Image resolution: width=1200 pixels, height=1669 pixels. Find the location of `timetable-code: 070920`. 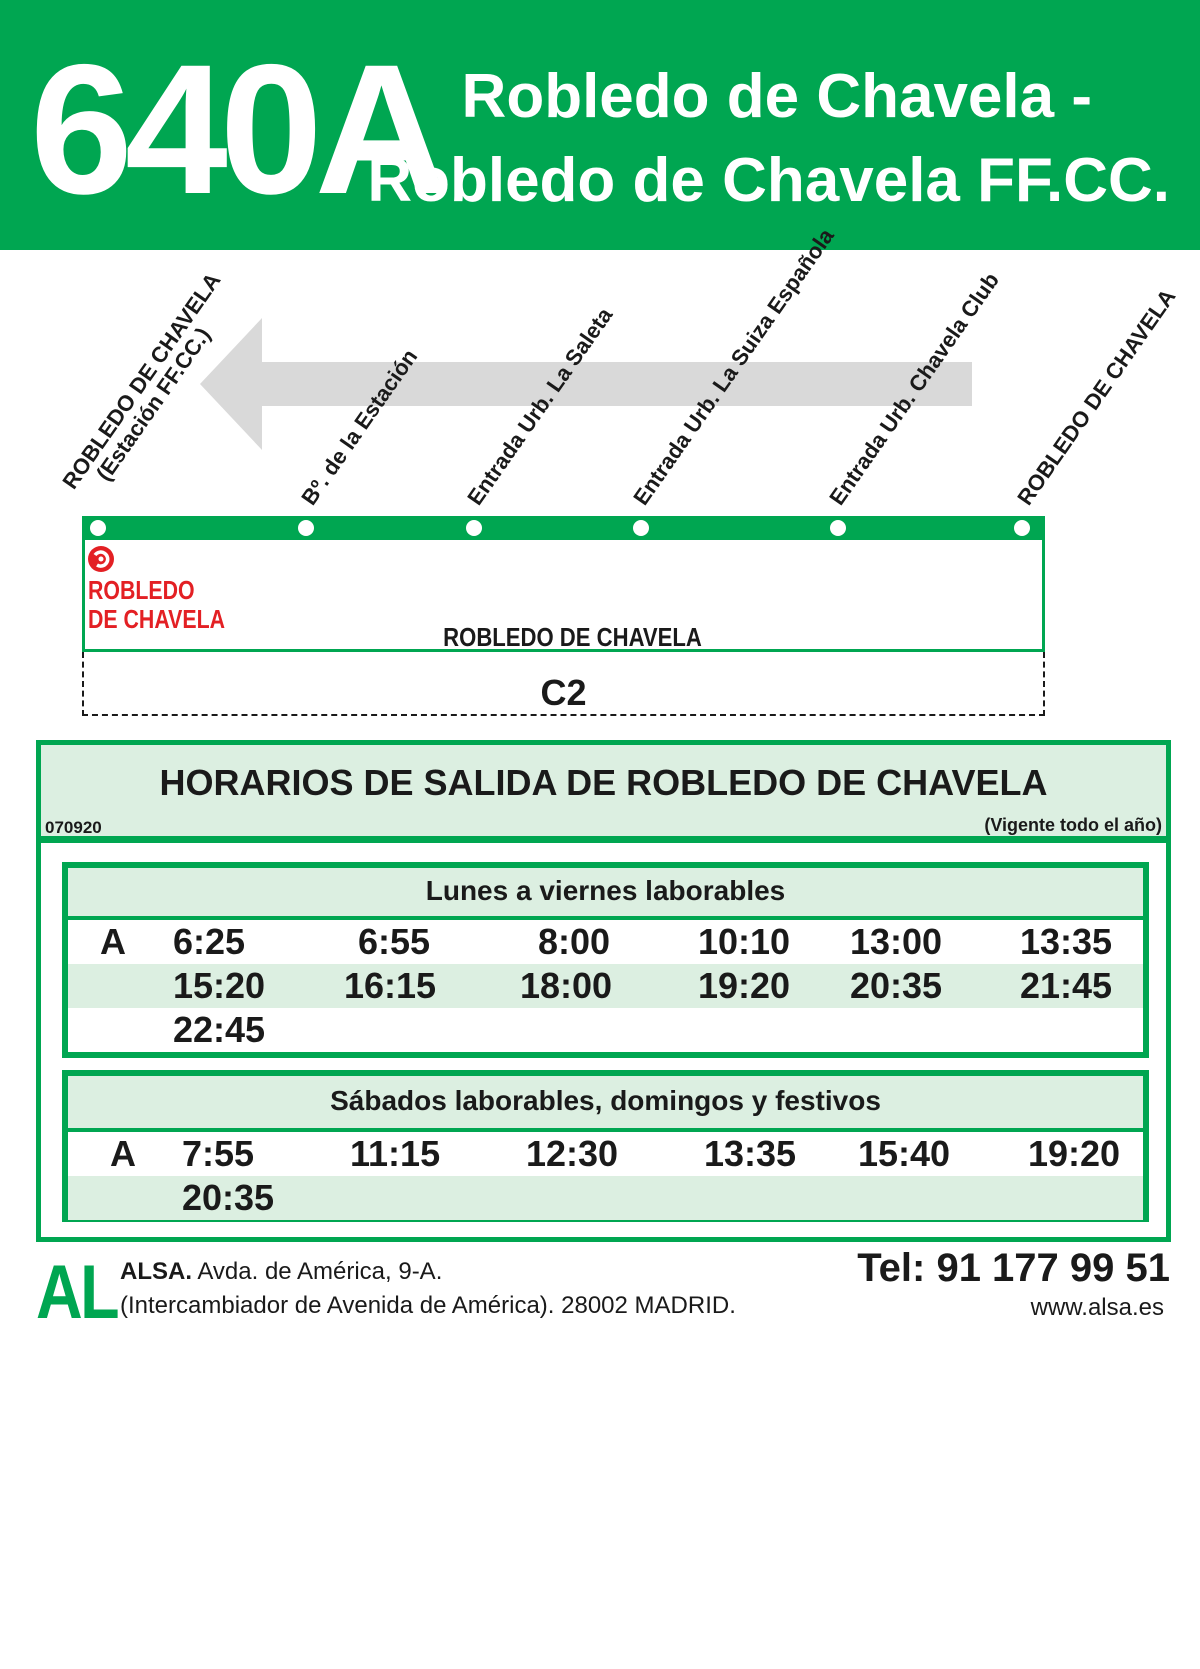

timetable-code: 070920 is located at coordinates (73, 827).